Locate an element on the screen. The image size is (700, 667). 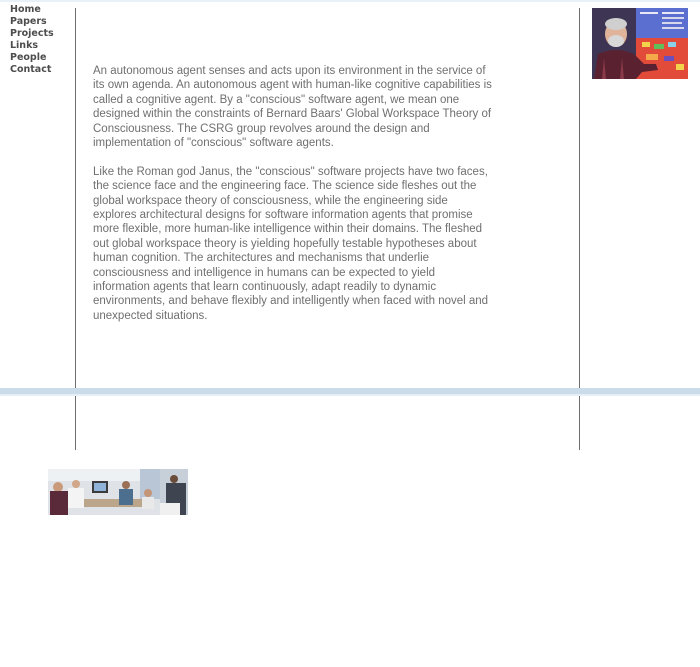
nav-link-home: Home is located at coordinates (32, 10).